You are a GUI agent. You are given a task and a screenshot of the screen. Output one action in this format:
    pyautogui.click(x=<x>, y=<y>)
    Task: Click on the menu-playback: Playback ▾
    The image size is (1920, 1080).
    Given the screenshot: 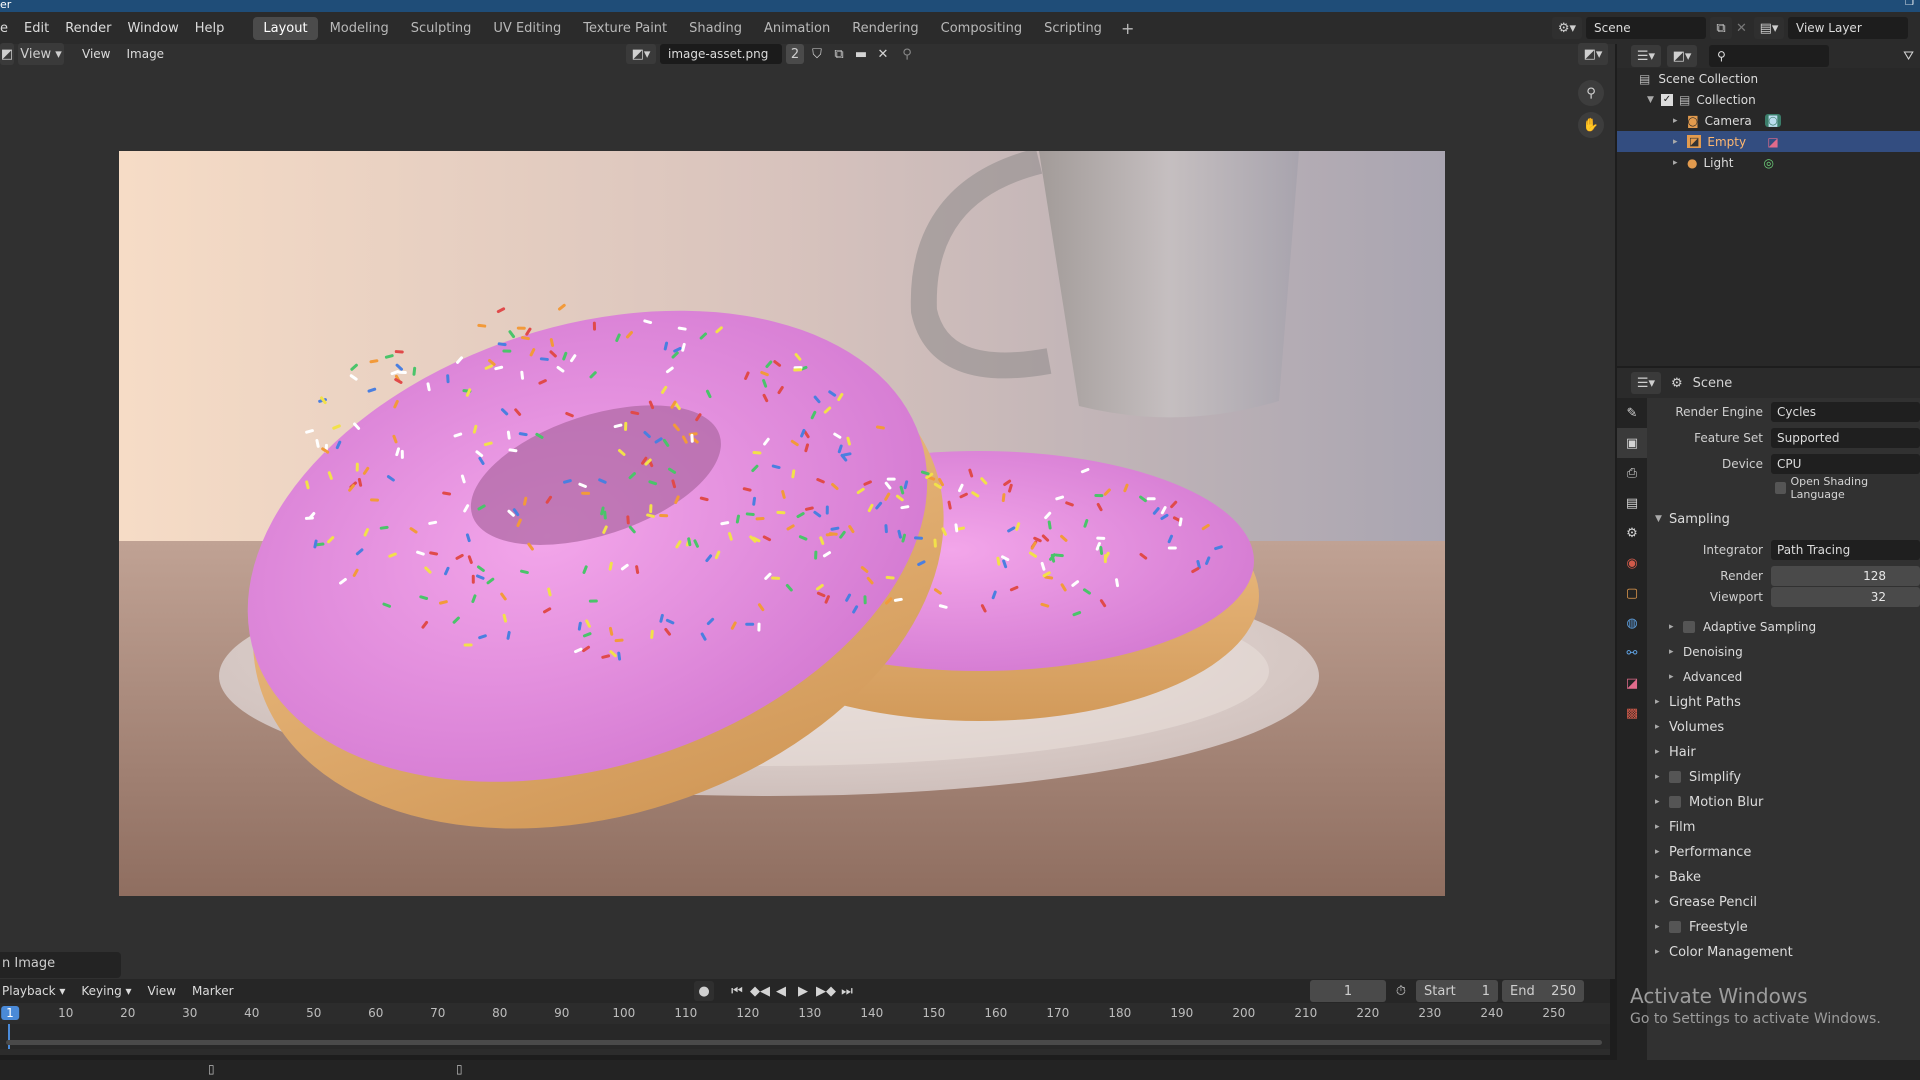 What is the action you would take?
    pyautogui.click(x=36, y=991)
    